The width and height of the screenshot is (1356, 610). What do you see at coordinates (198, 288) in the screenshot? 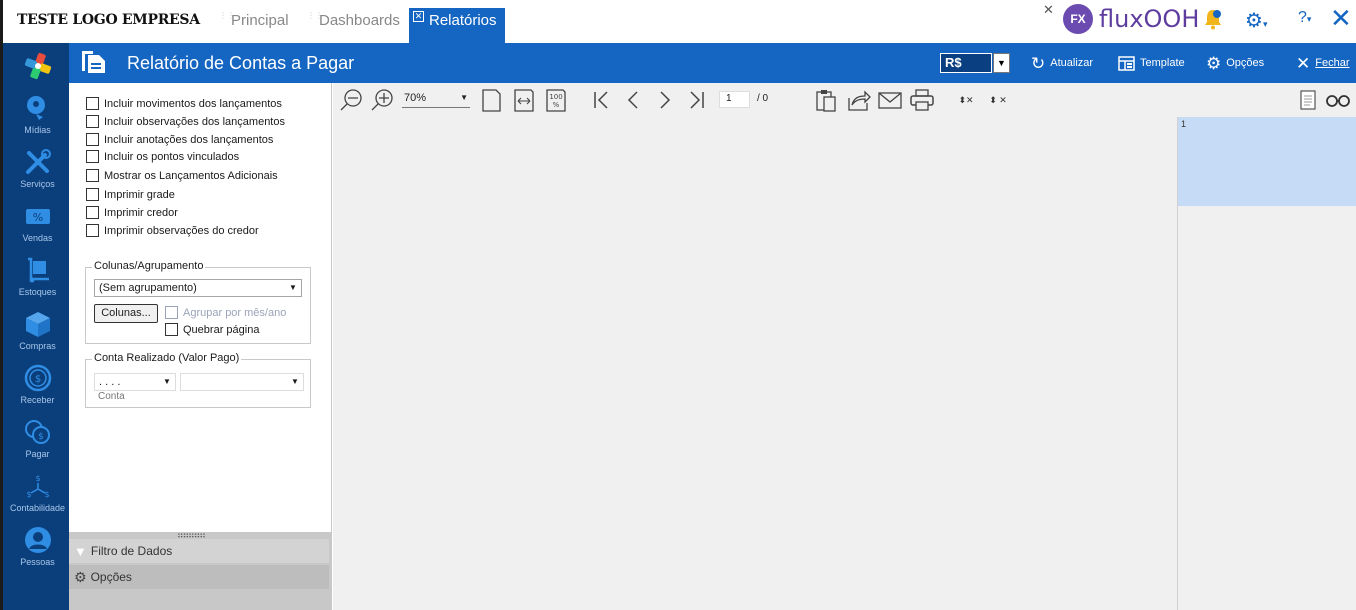
I see `grouping-select: (Sem agrupamento) ▼` at bounding box center [198, 288].